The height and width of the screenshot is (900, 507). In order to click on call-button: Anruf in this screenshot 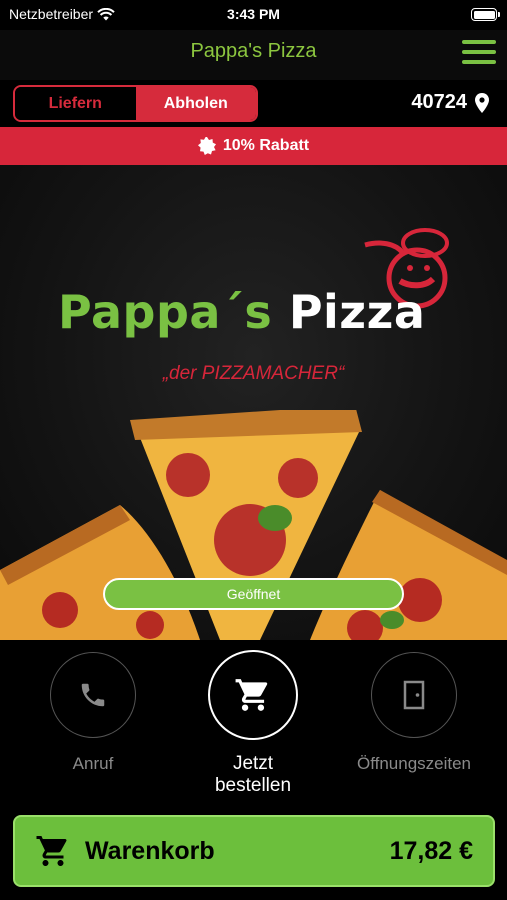, I will do `click(93, 713)`.